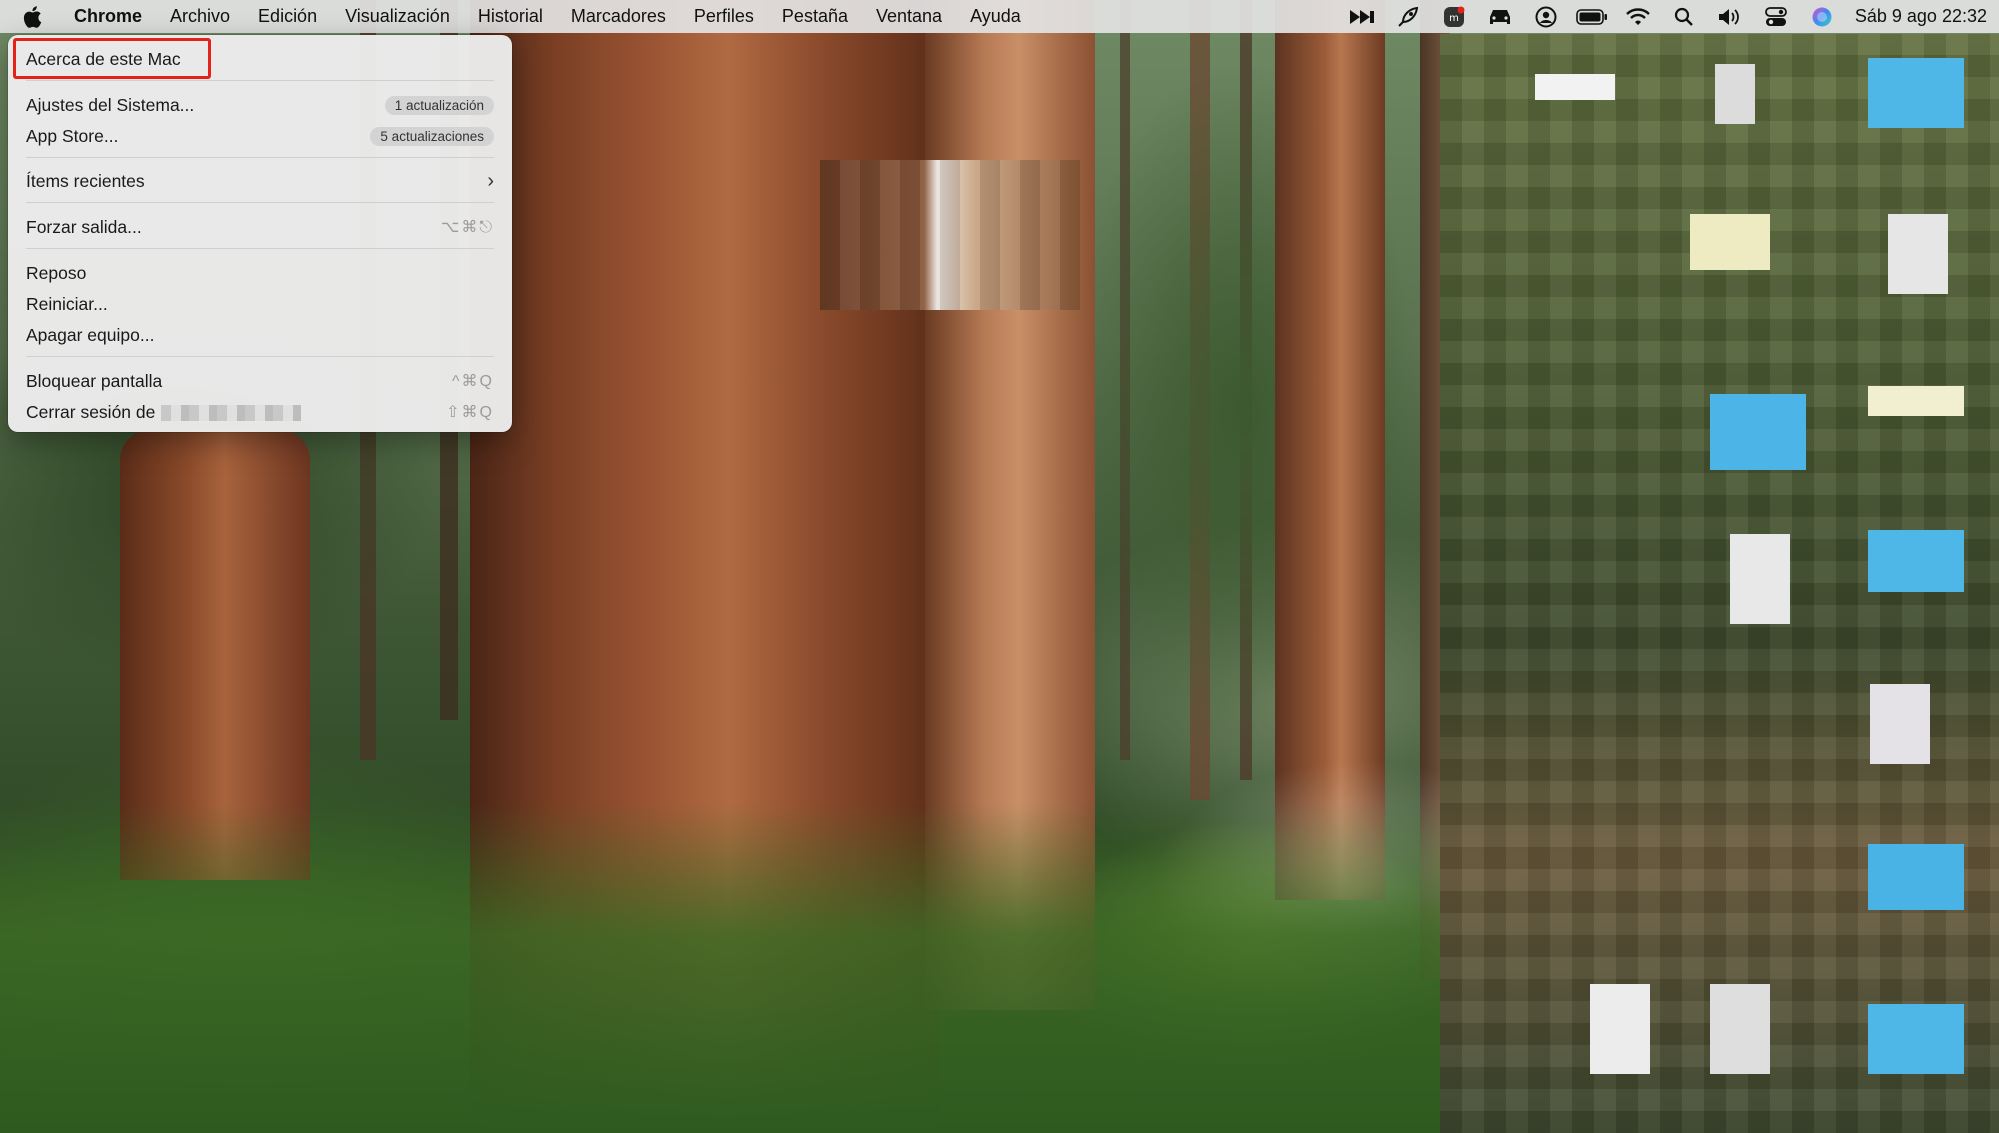 This screenshot has width=1999, height=1133. Describe the element at coordinates (260, 181) in the screenshot. I see `menu-item-recent-items: Ítems recientes ›` at that location.